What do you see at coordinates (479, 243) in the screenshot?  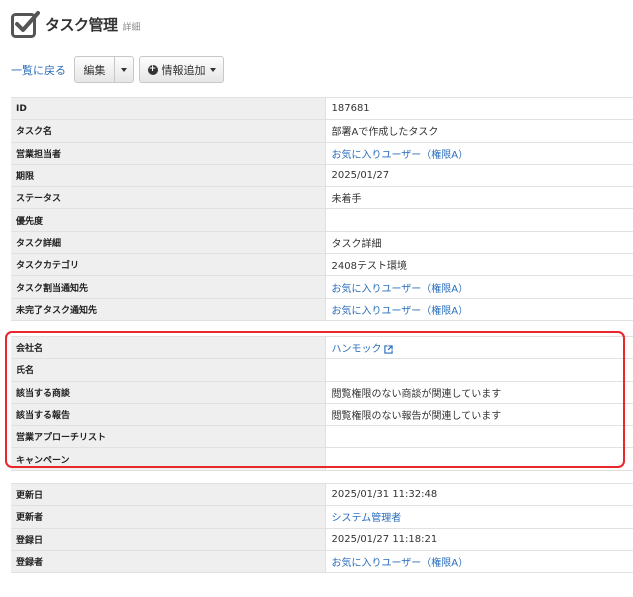 I see `field-value: タスク詳細` at bounding box center [479, 243].